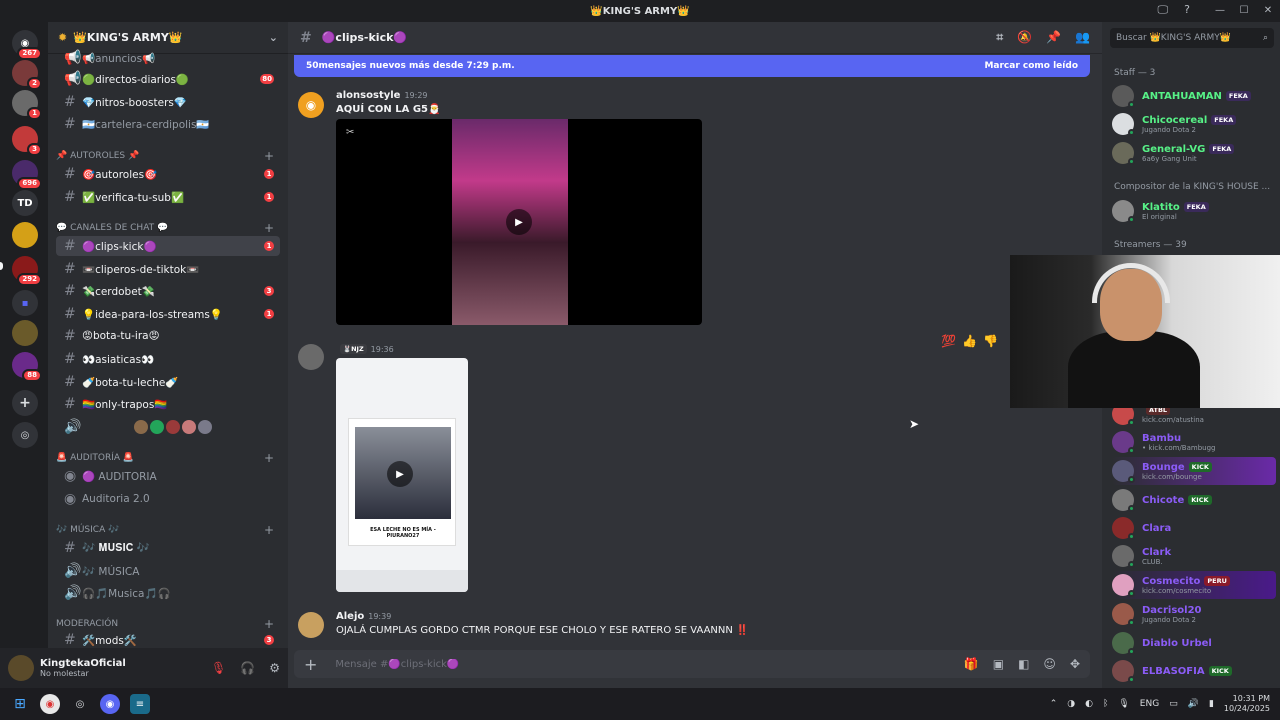 The height and width of the screenshot is (720, 1280). Describe the element at coordinates (1049, 664) in the screenshot. I see `emoji-icon: ☺` at that location.